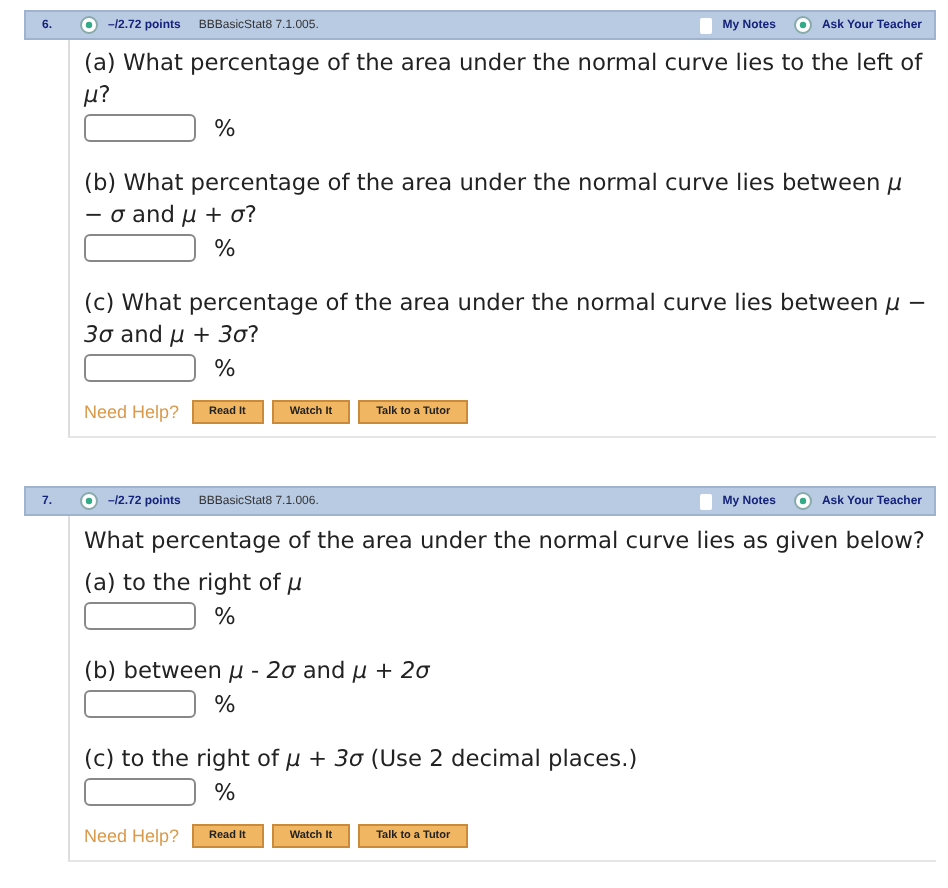 This screenshot has height=888, width=948. I want to click on question-text: (c) What percentage of the area under the normal curve lies between μ − 3σ and μ + 3σ?, so click(506, 318).